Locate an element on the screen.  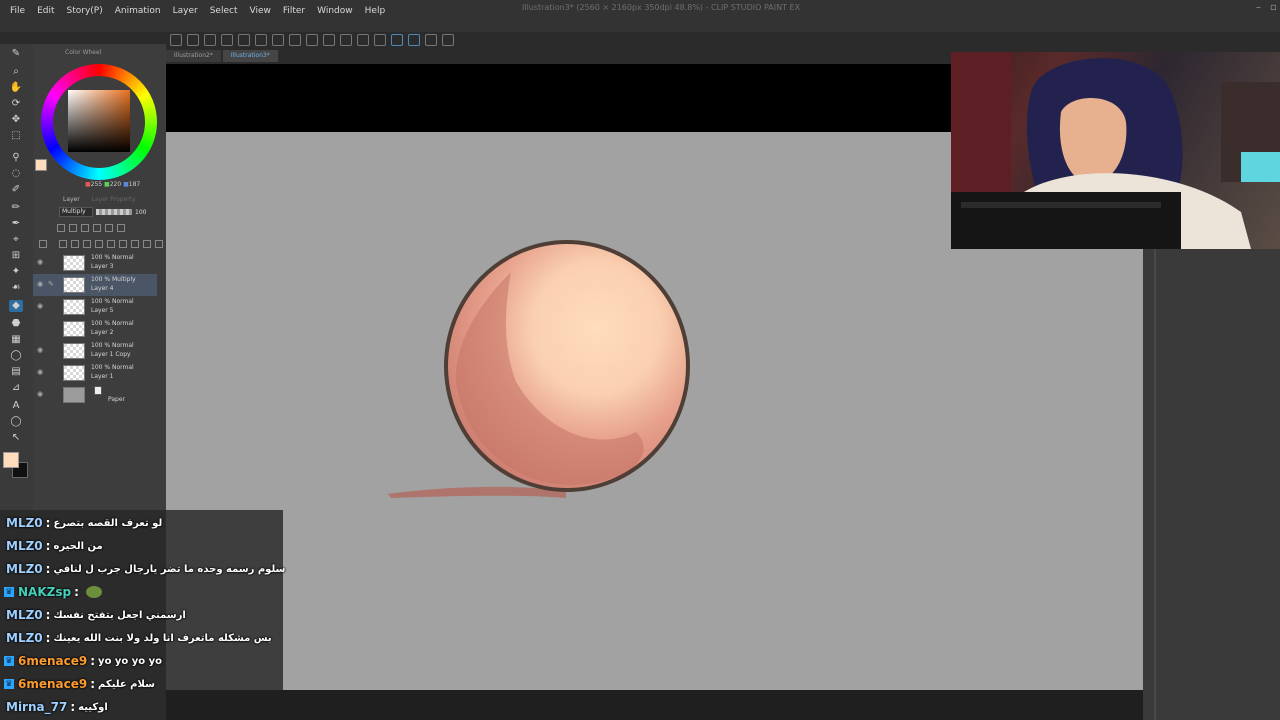
command-bar is located at coordinates (426, 40).